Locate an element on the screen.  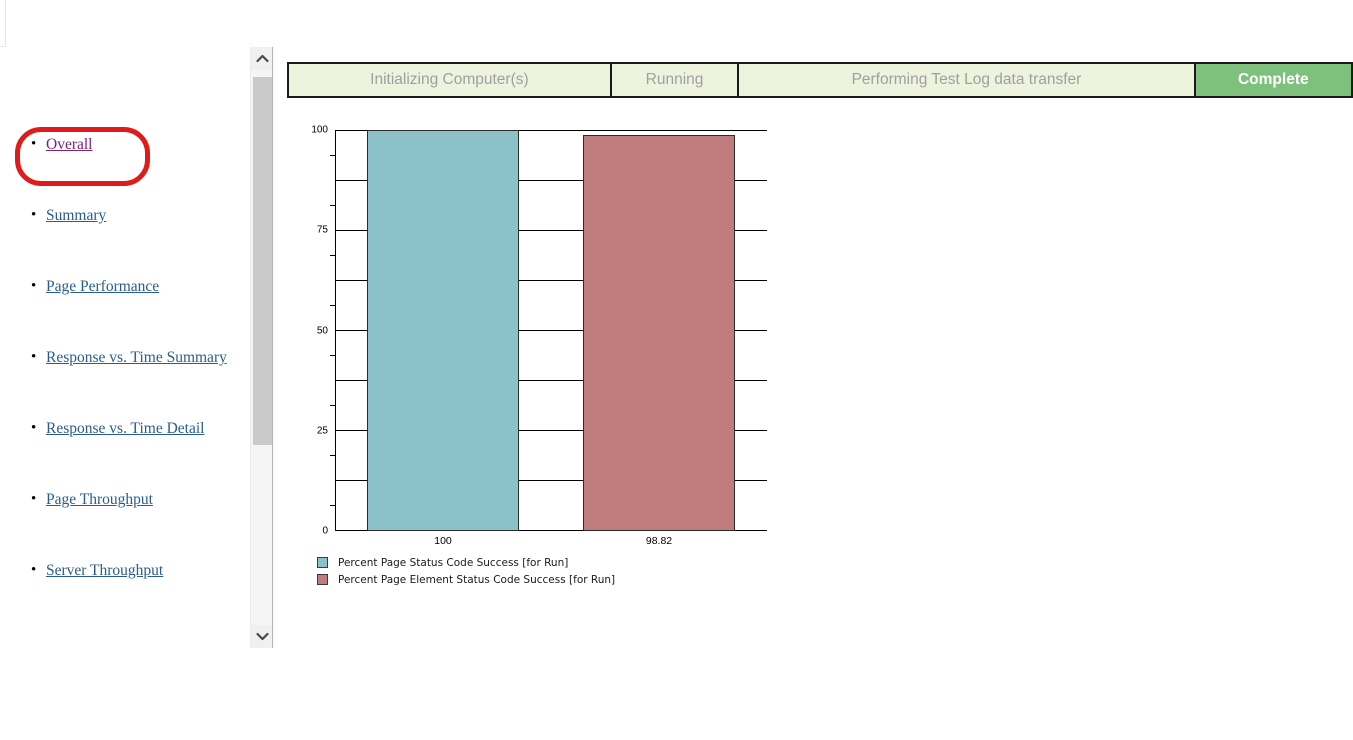
list-item: Response vs. Time Summary is located at coordinates (124, 384).